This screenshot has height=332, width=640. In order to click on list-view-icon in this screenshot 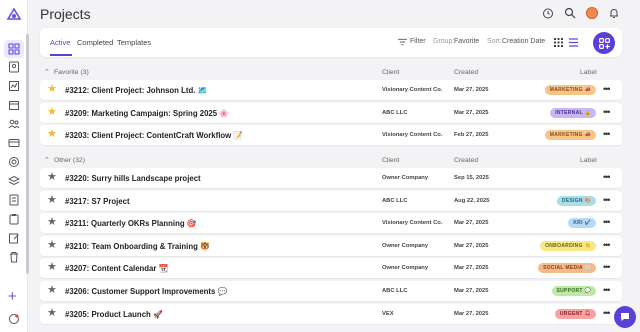, I will do `click(573, 42)`.